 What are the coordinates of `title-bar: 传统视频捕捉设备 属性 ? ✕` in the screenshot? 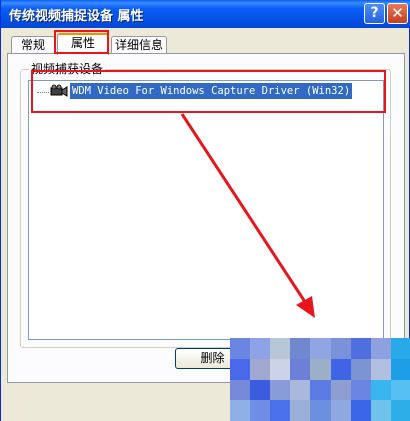 It's located at (205, 14).